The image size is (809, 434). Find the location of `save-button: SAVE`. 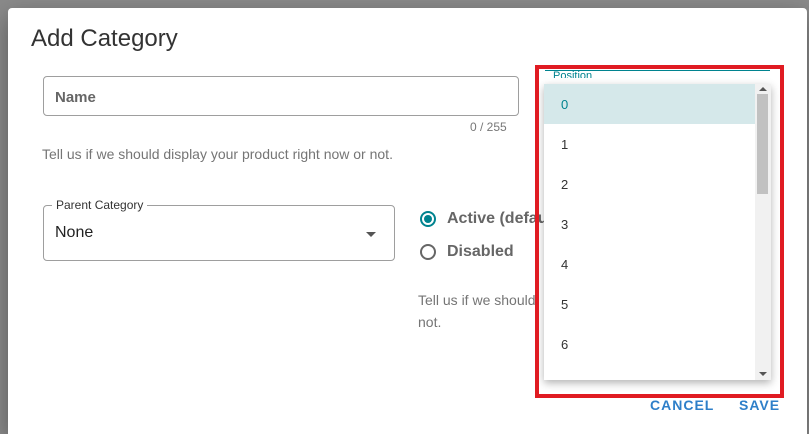

save-button: SAVE is located at coordinates (759, 405).